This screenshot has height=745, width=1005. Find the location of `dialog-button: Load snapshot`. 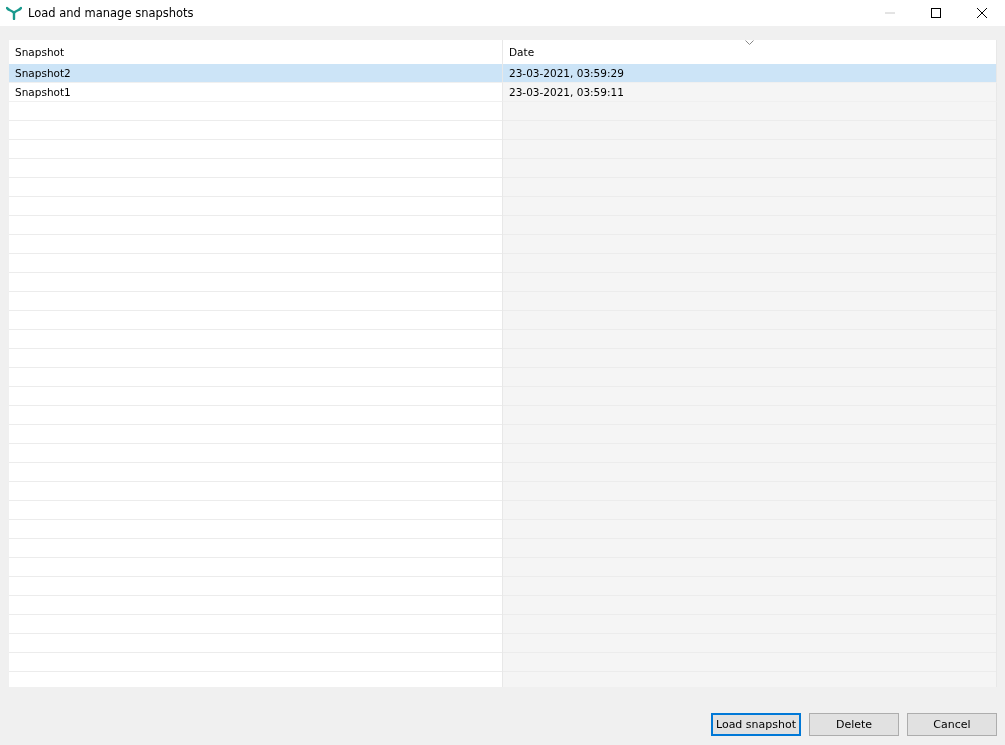

dialog-button: Load snapshot is located at coordinates (756, 724).